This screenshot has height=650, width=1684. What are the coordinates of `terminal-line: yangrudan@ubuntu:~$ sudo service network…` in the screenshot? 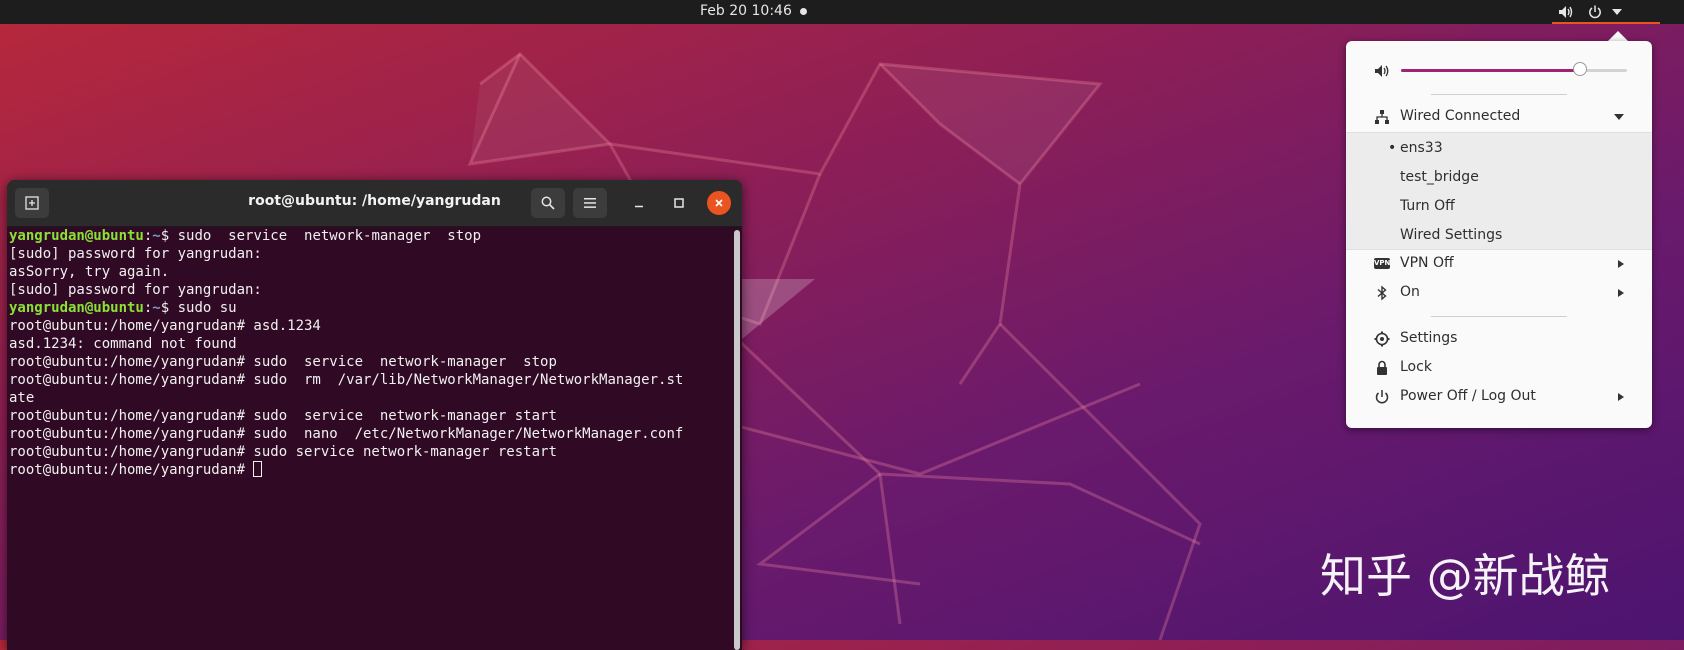 It's located at (369, 236).